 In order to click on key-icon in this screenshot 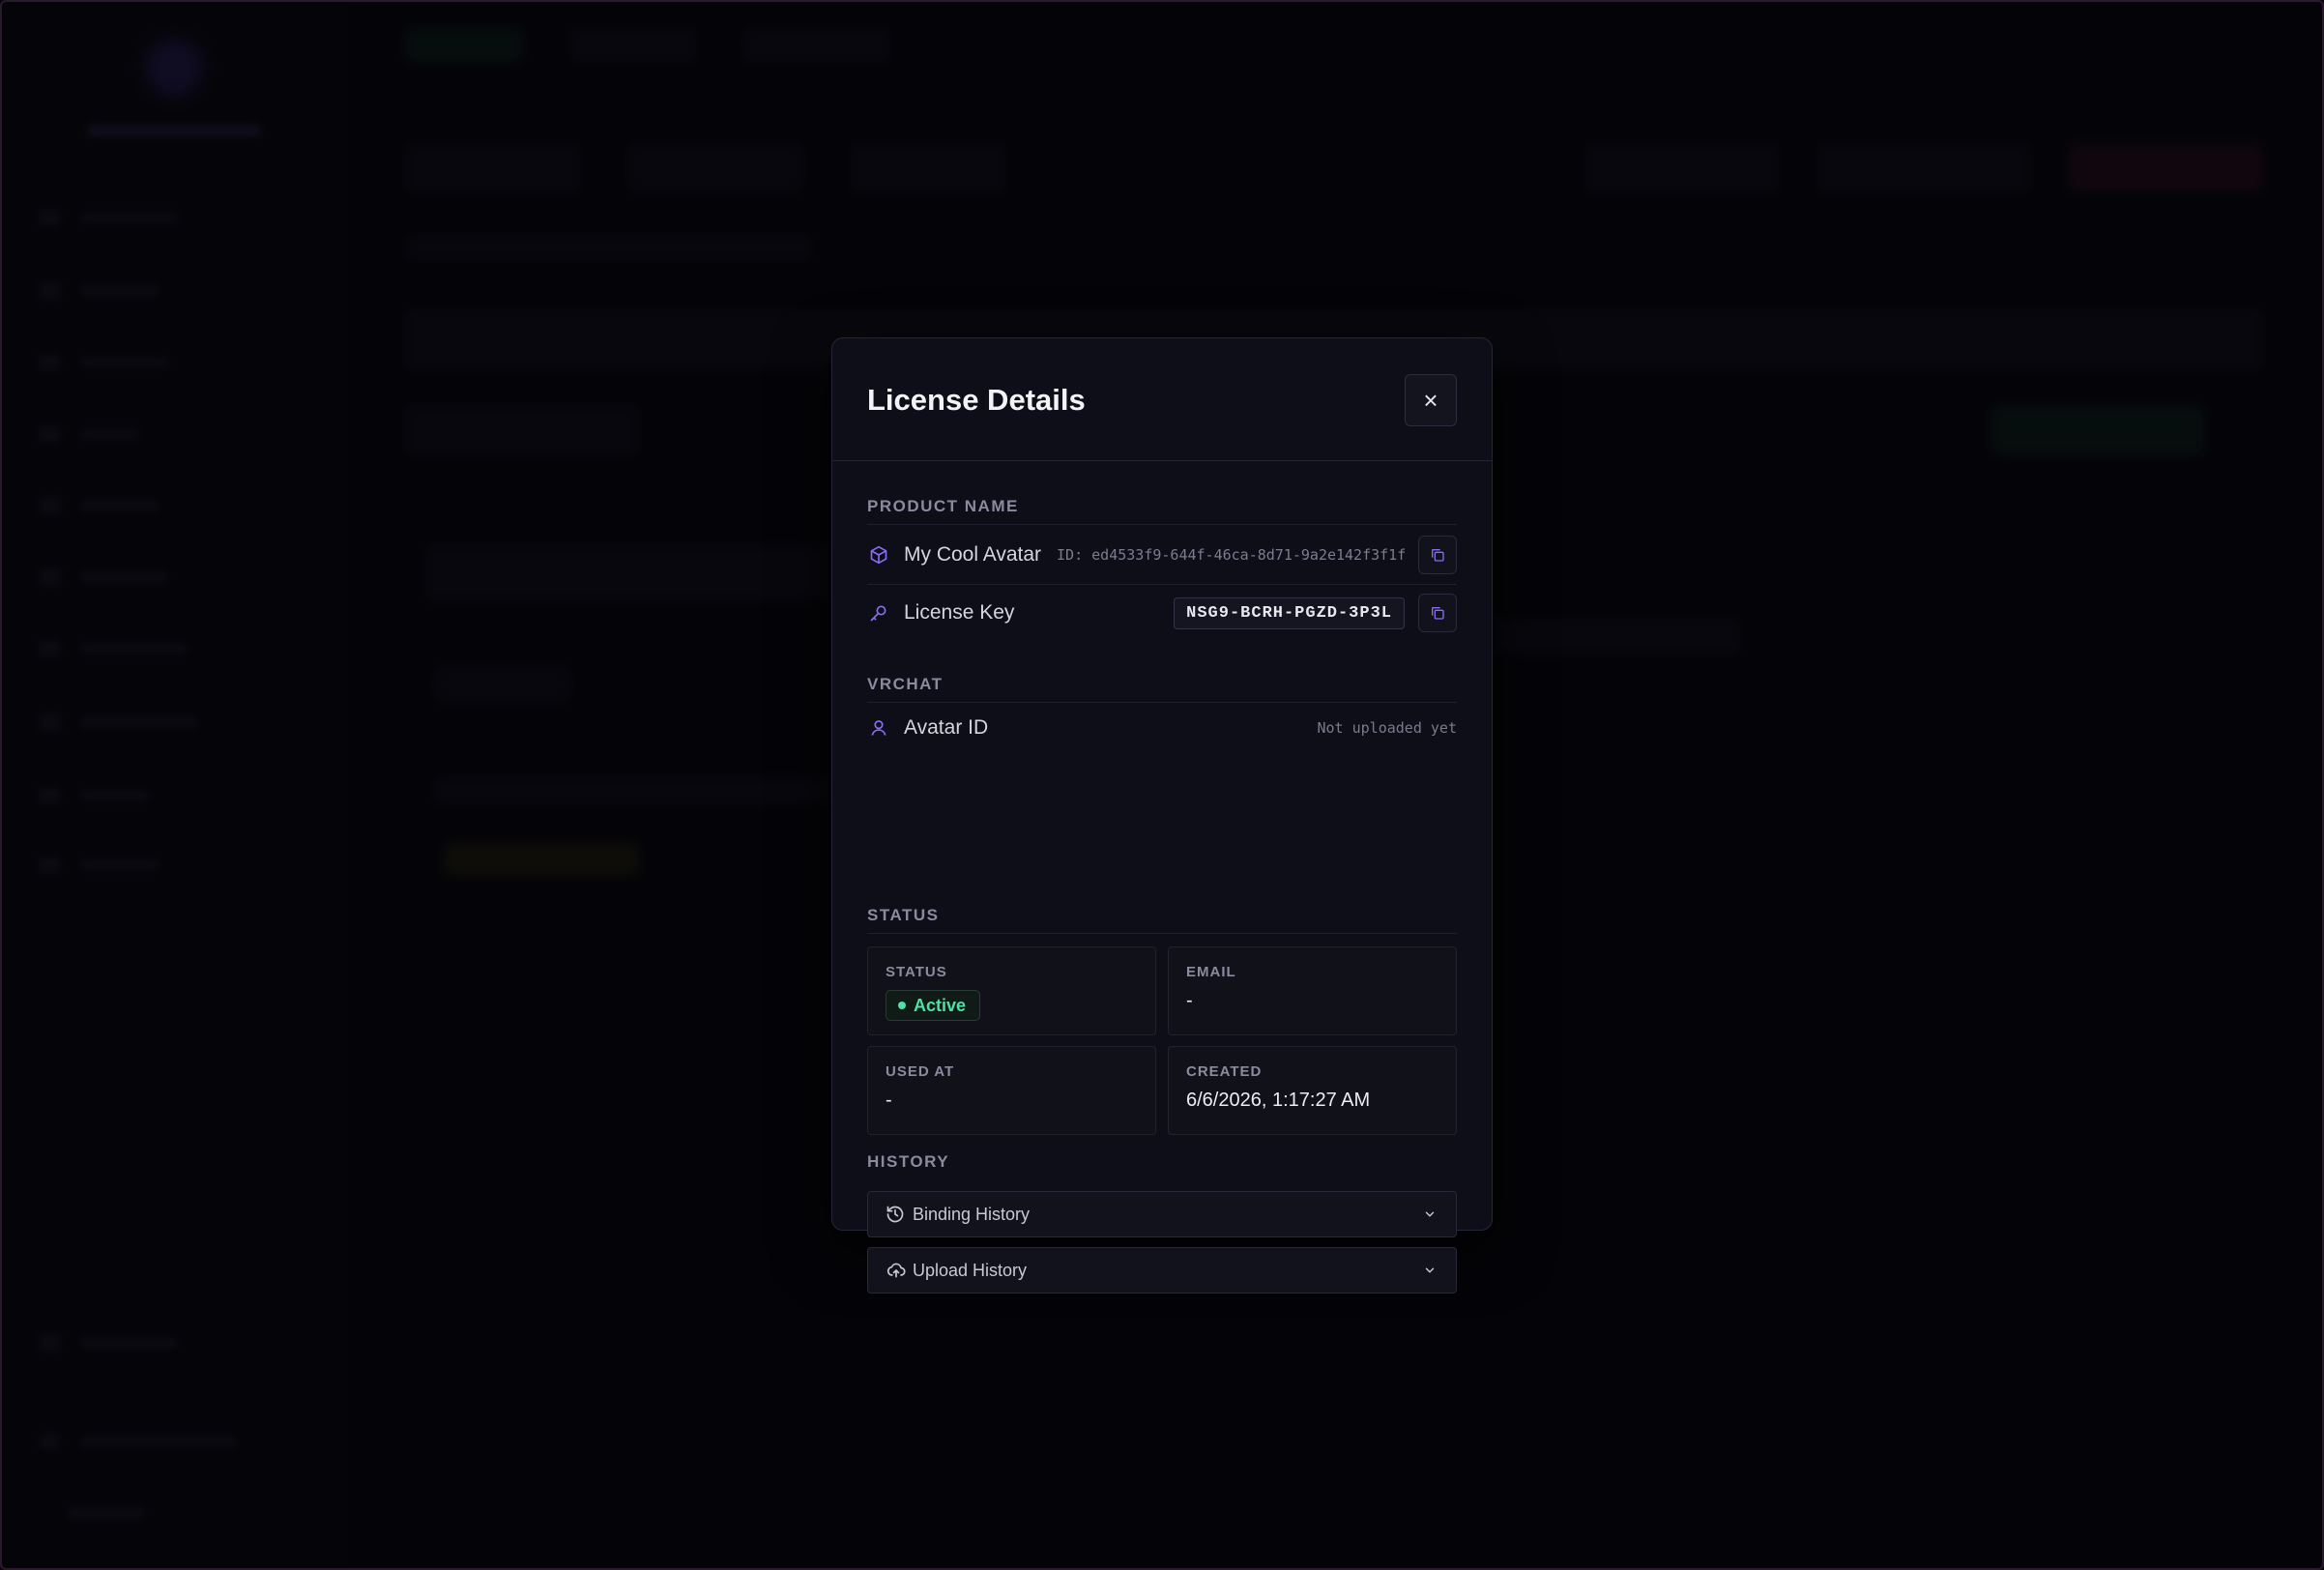, I will do `click(879, 613)`.